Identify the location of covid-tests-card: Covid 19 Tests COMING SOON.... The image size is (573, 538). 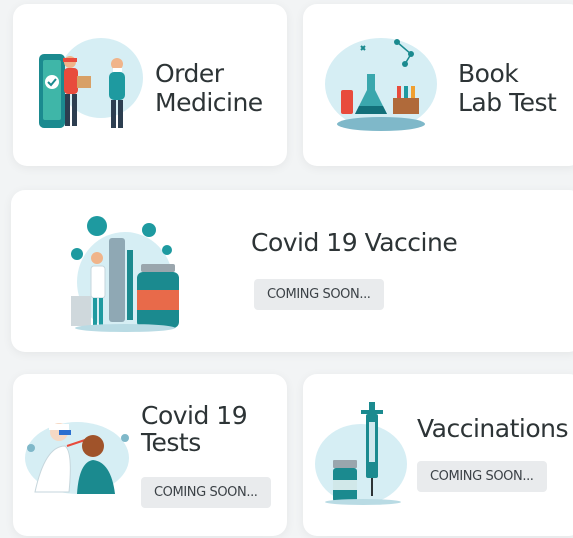
(150, 455).